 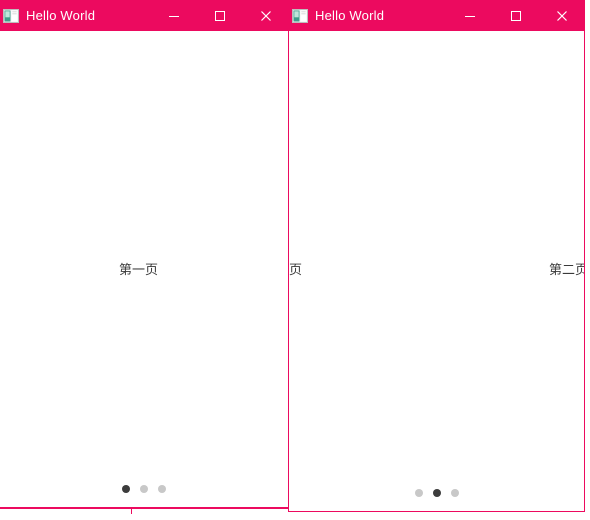 What do you see at coordinates (139, 270) in the screenshot?
I see `page-label-first: 第一页` at bounding box center [139, 270].